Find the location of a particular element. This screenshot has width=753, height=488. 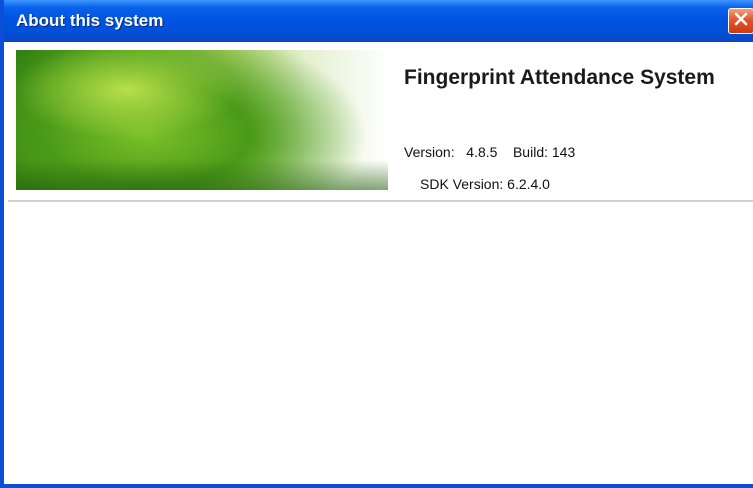

build-label: Build: is located at coordinates (530, 152).